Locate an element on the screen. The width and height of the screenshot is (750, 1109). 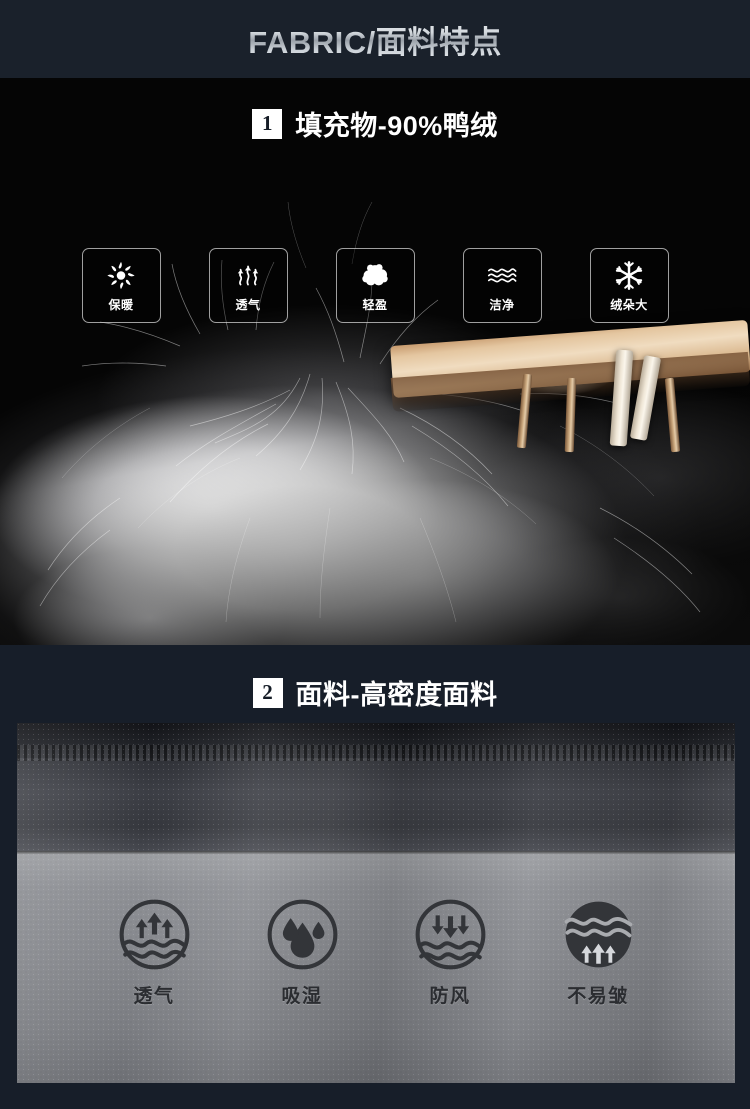
cloud-icon is located at coordinates (375, 274).